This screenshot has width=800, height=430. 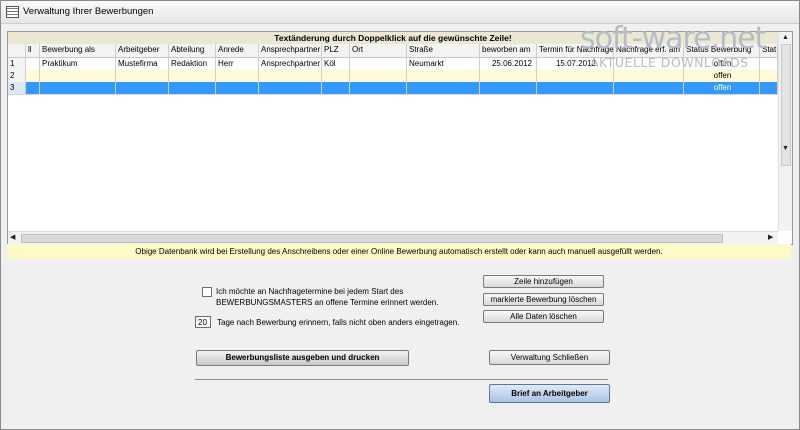 What do you see at coordinates (543, 281) in the screenshot?
I see `add-row-button: Zeile hinzufügen` at bounding box center [543, 281].